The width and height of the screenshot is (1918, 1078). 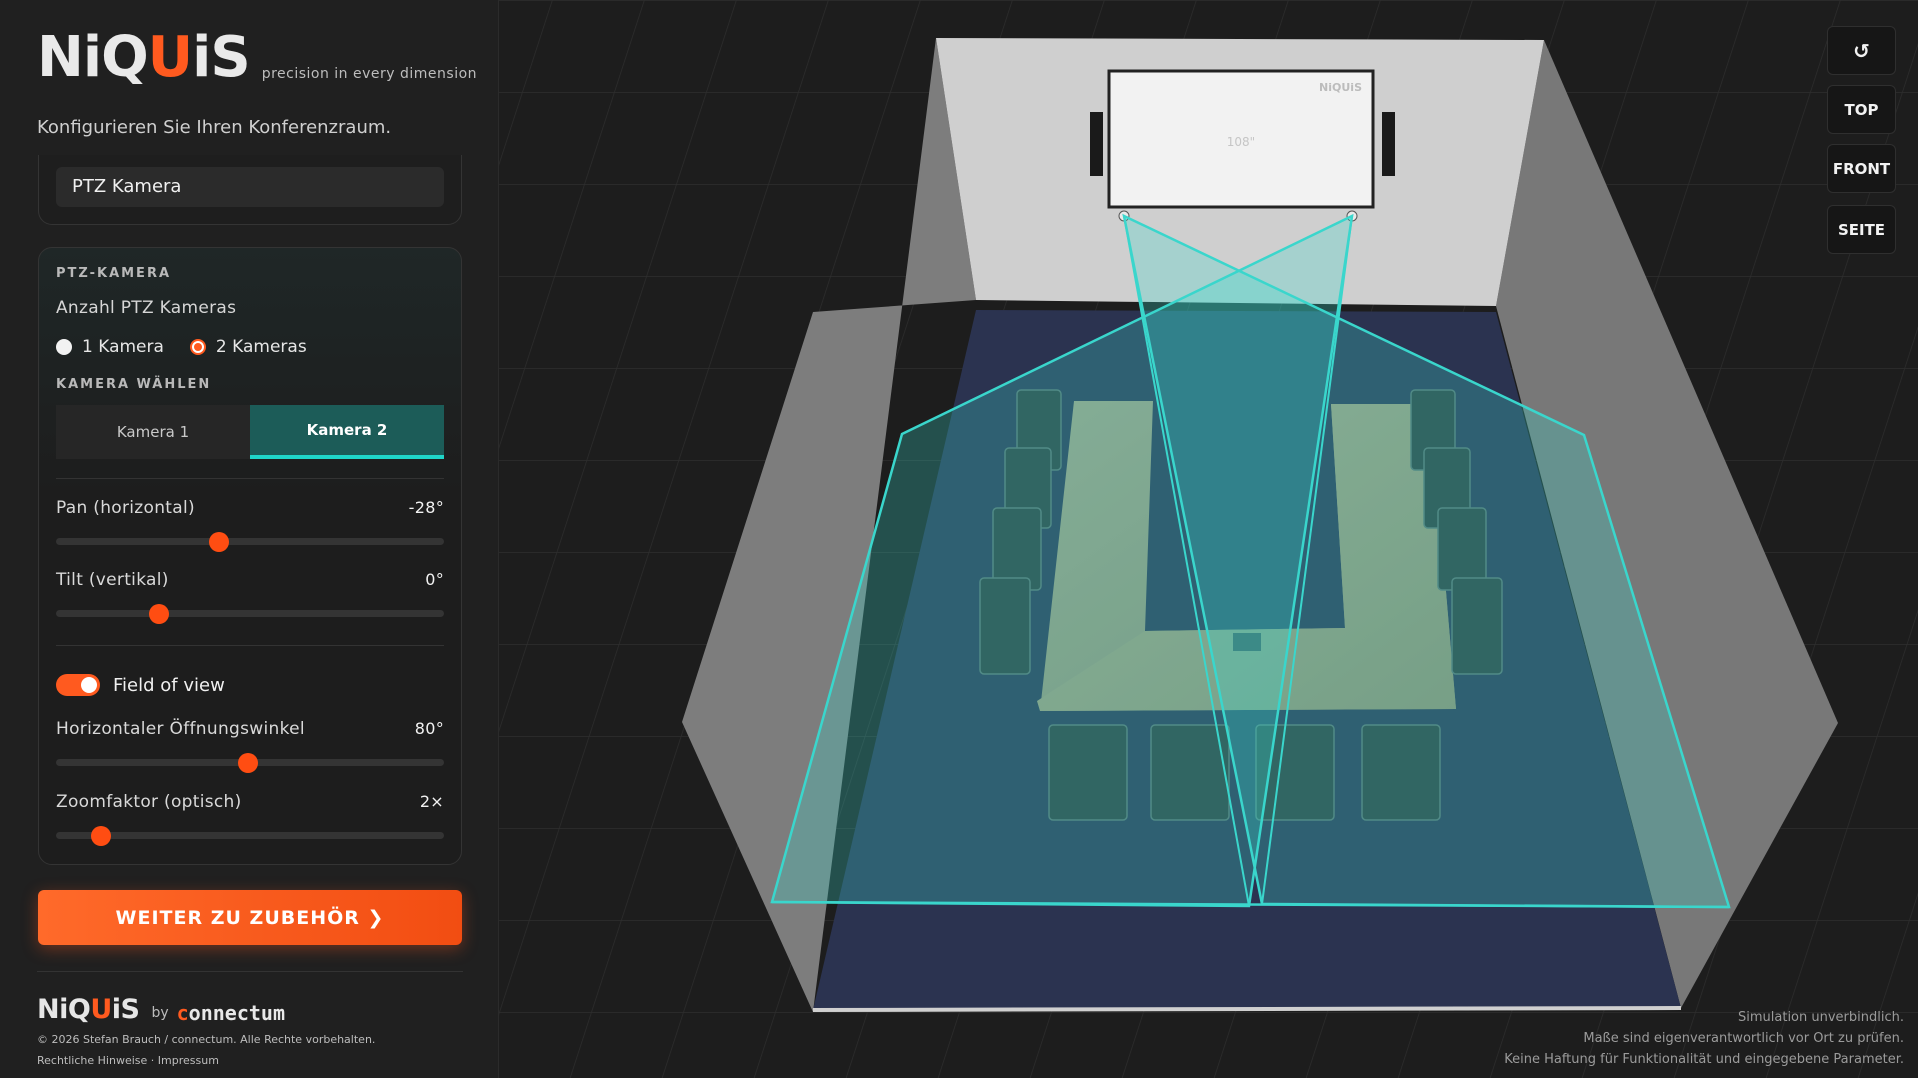 I want to click on zoom-label: Zoomfaktor (optisch), so click(x=149, y=802).